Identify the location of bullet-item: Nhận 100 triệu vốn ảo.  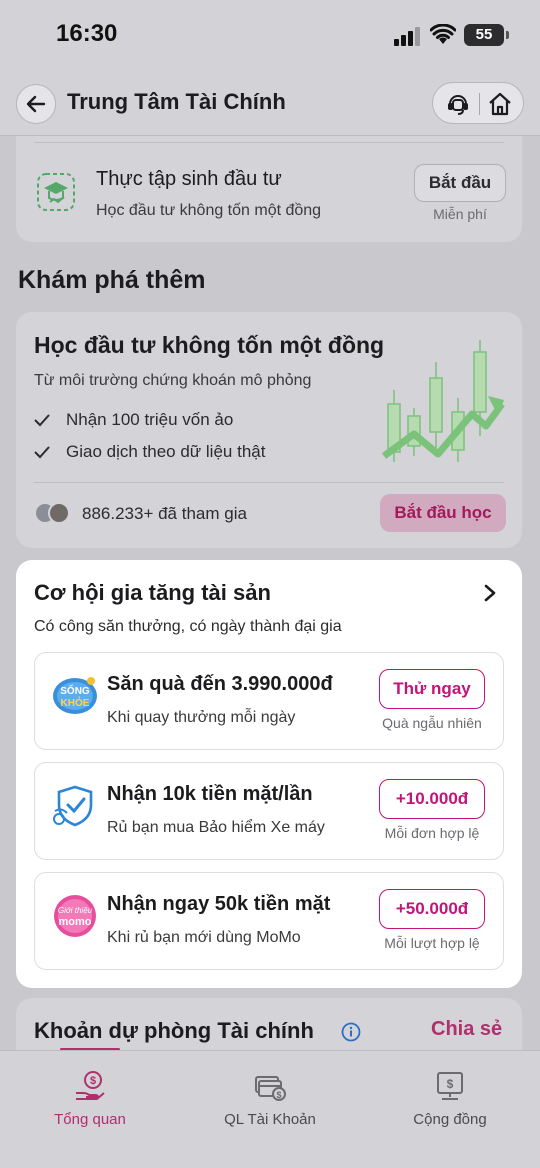
(133, 420).